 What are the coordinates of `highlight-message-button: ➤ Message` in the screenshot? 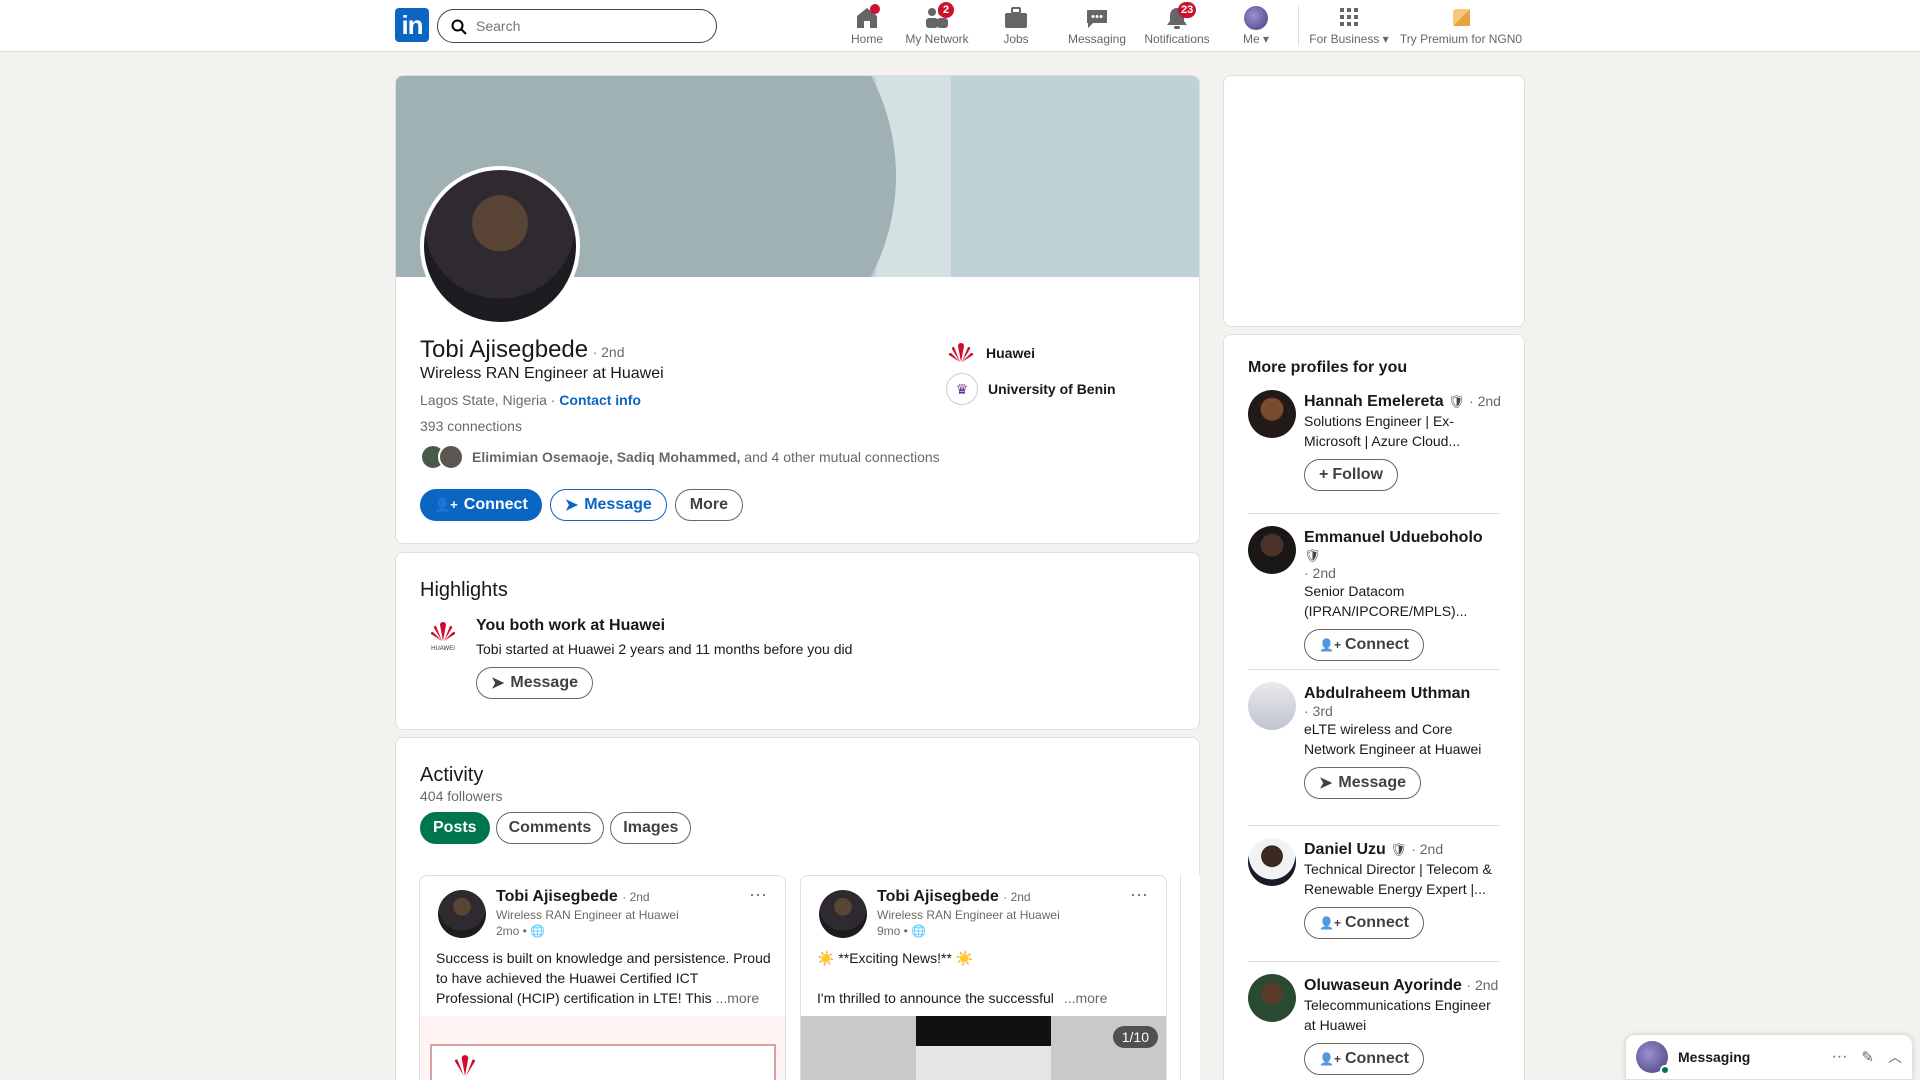 It's located at (534, 683).